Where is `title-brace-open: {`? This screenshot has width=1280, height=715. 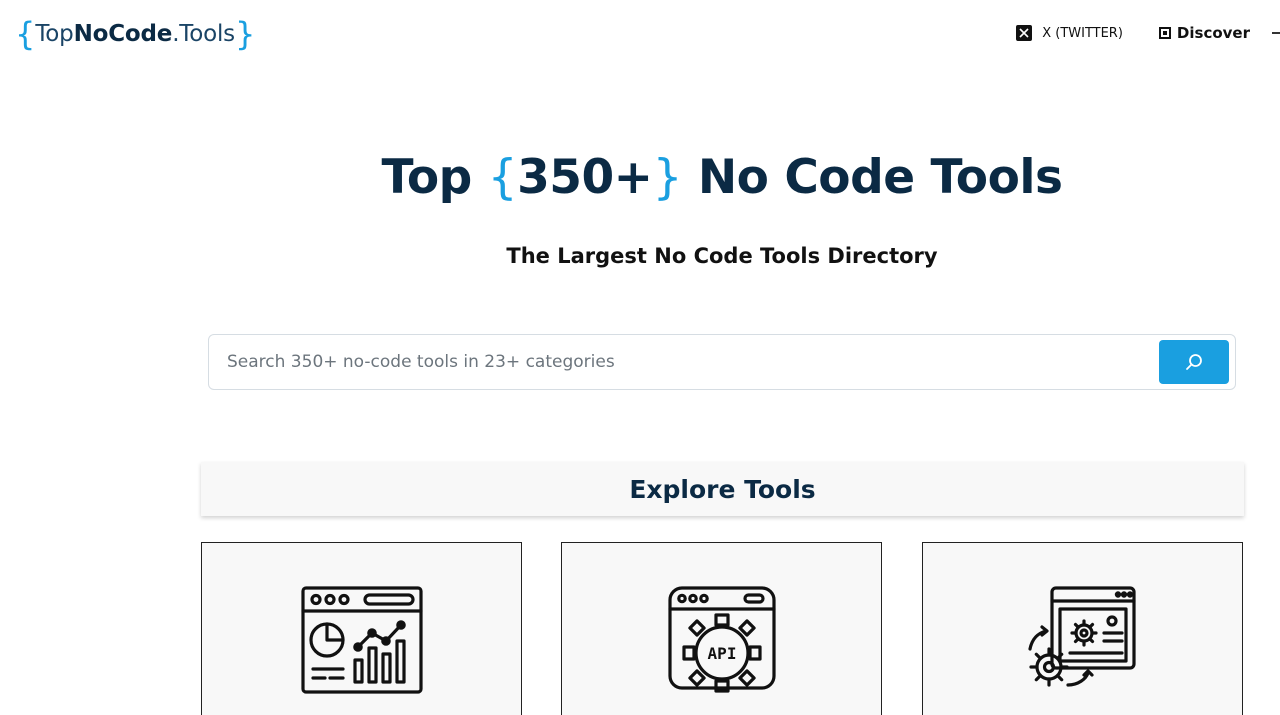 title-brace-open: { is located at coordinates (502, 177).